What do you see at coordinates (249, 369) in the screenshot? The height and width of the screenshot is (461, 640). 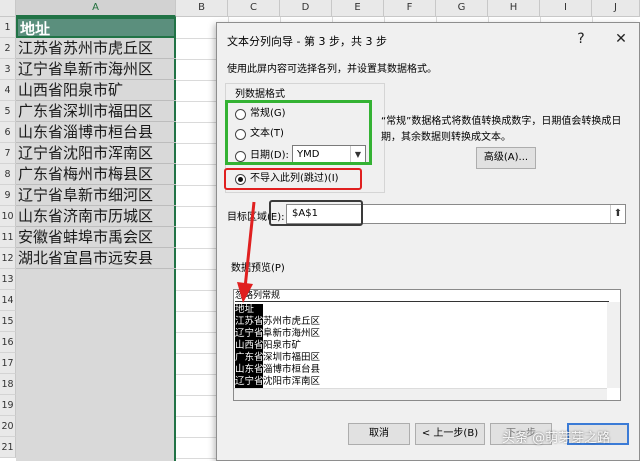 I see `preview-cell-skipped: 山东省` at bounding box center [249, 369].